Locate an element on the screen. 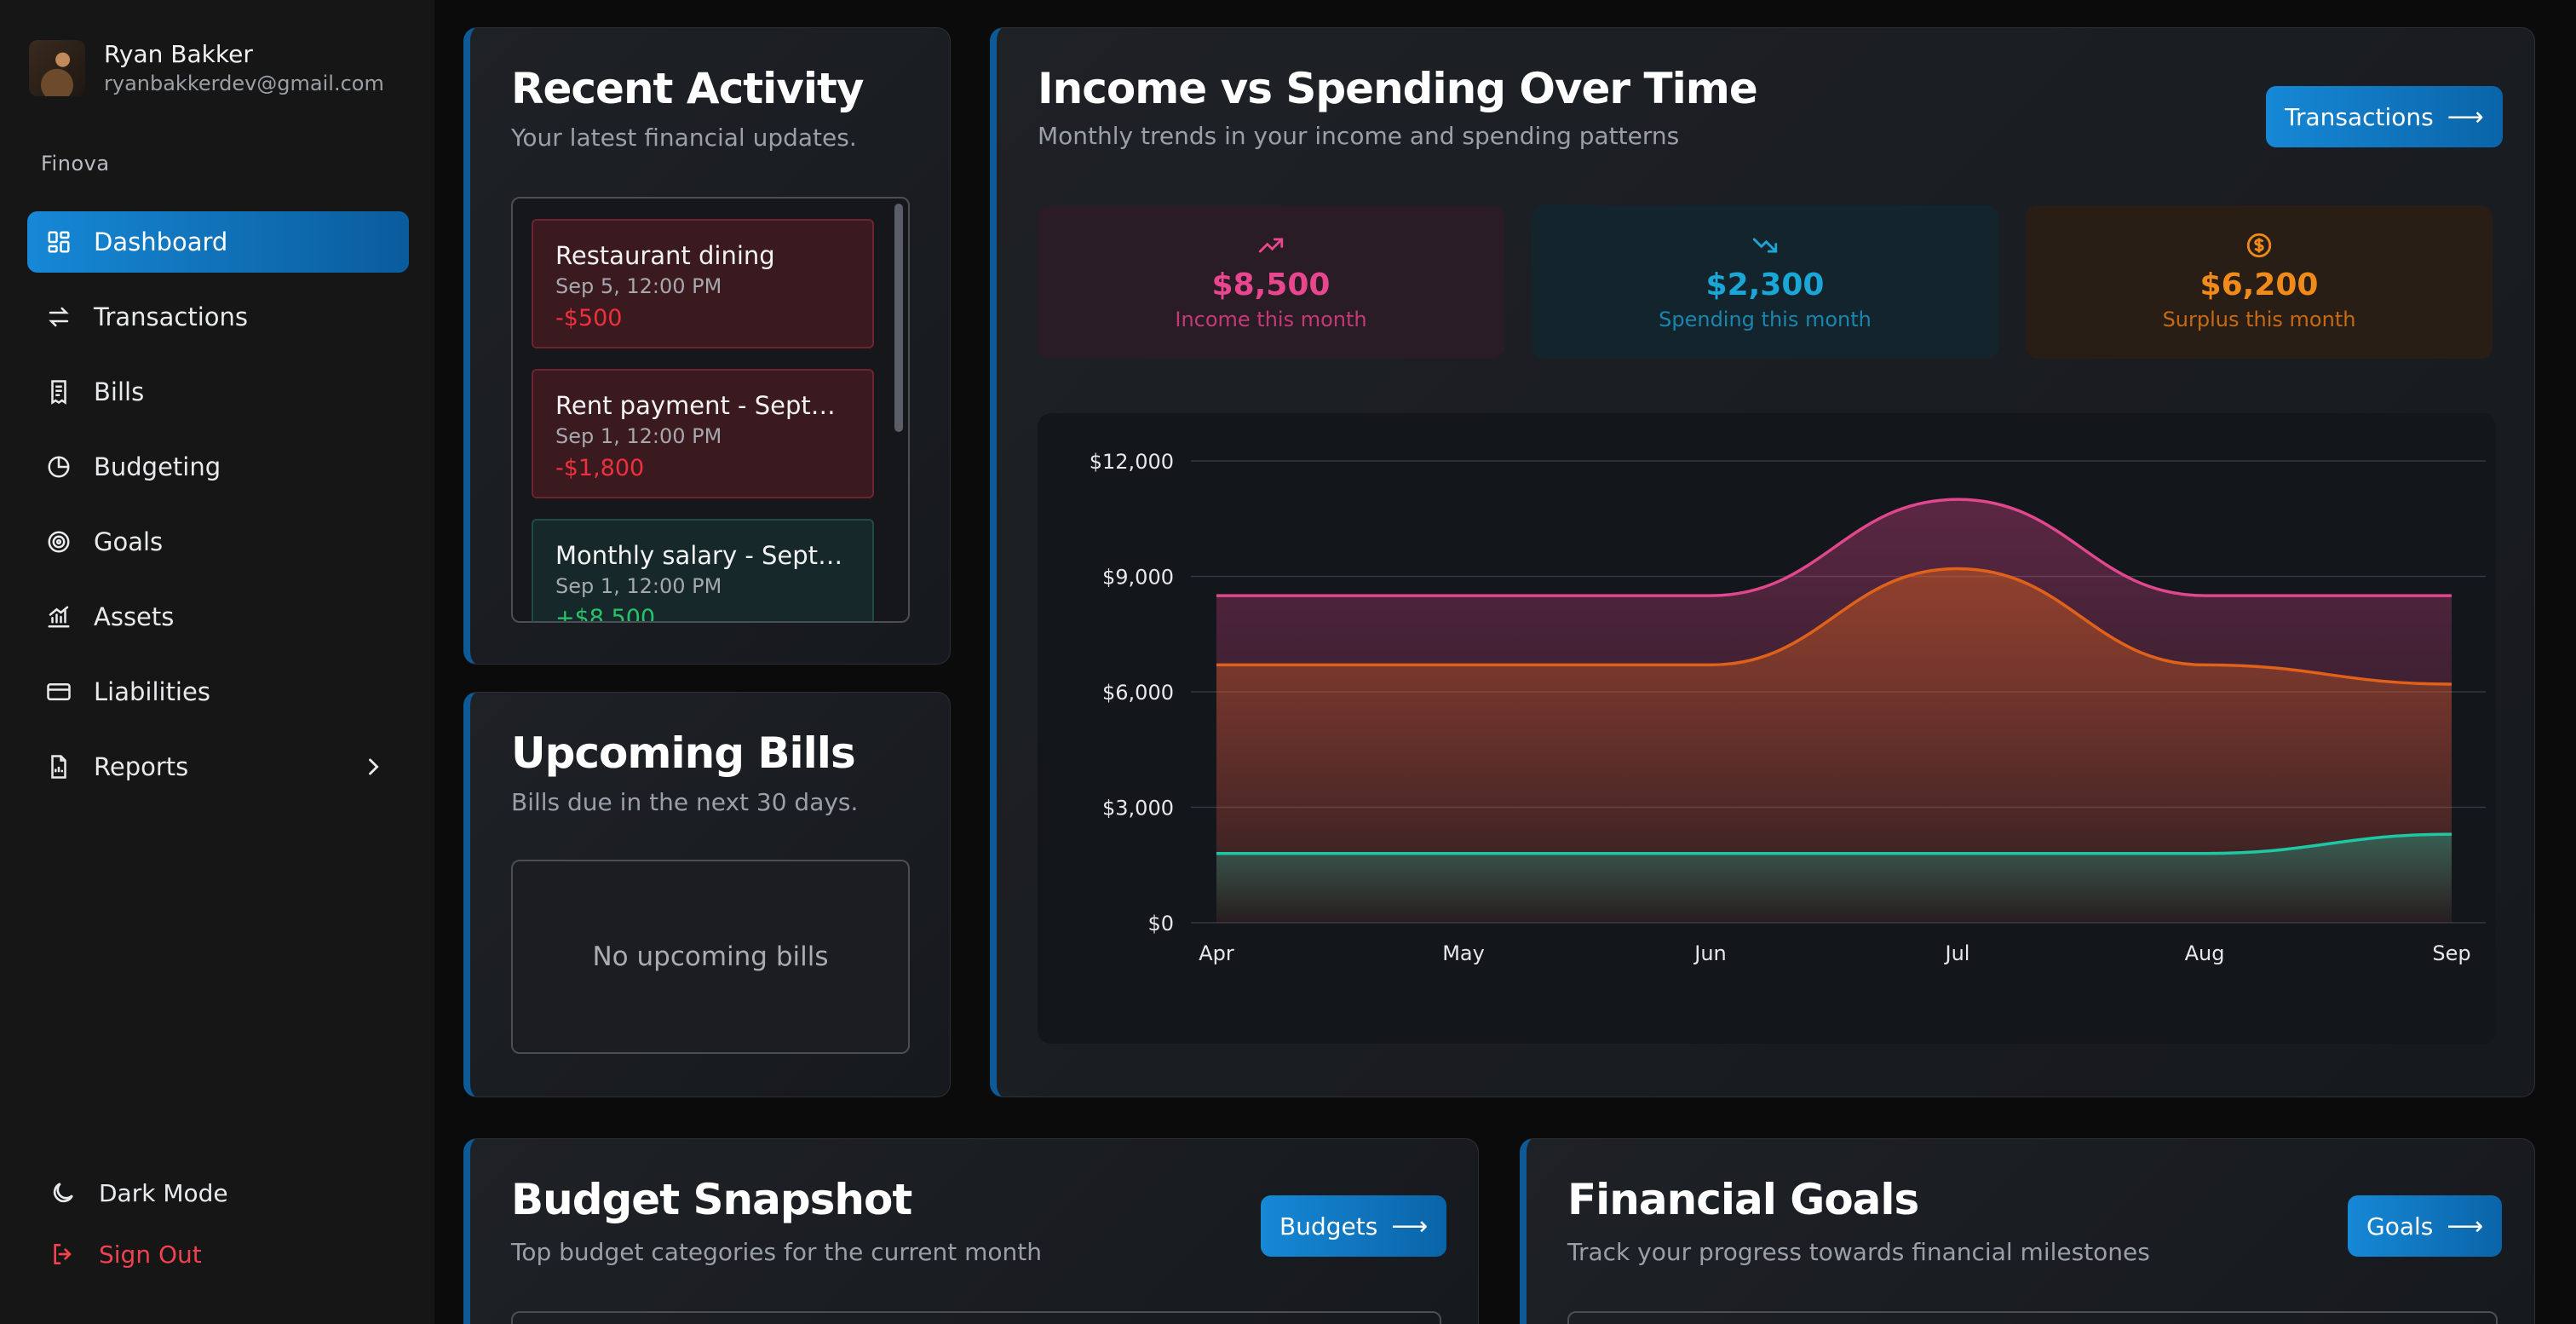 Image resolution: width=2576 pixels, height=1324 pixels. sidebar-item-assets: Assets is located at coordinates (218, 617).